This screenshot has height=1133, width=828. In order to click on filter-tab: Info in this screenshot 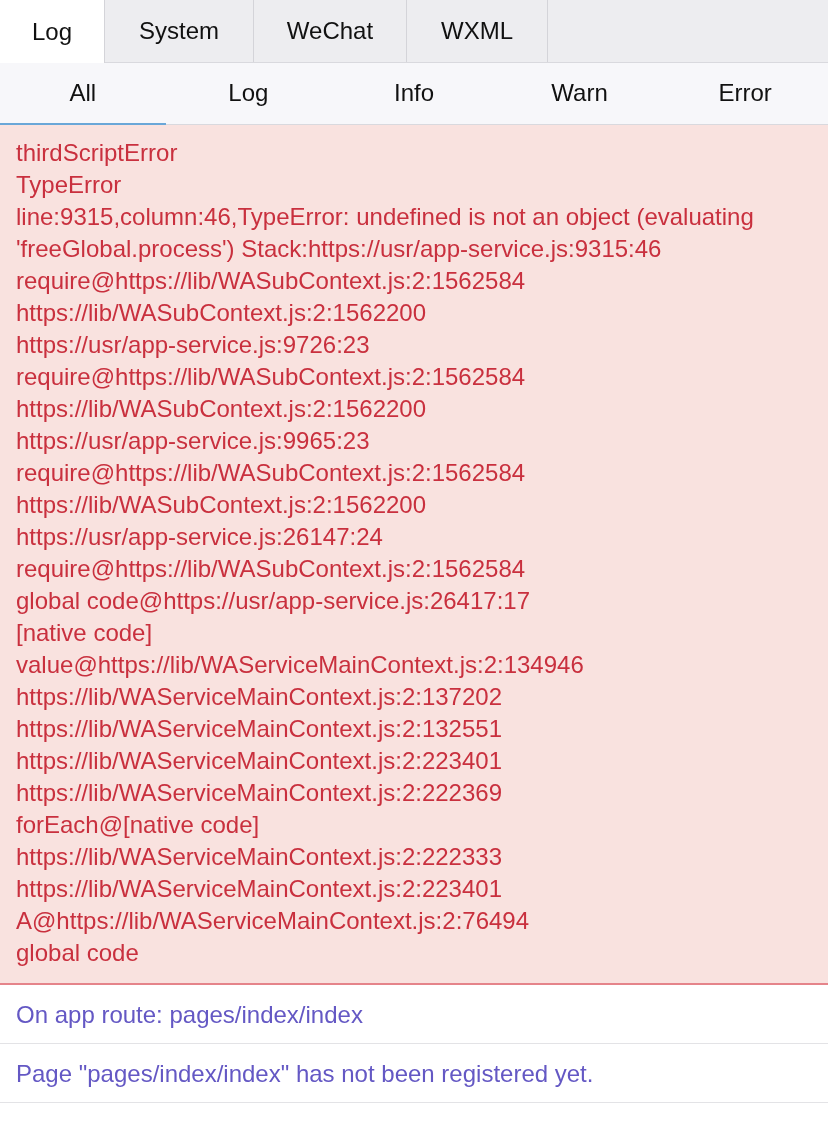, I will do `click(414, 94)`.